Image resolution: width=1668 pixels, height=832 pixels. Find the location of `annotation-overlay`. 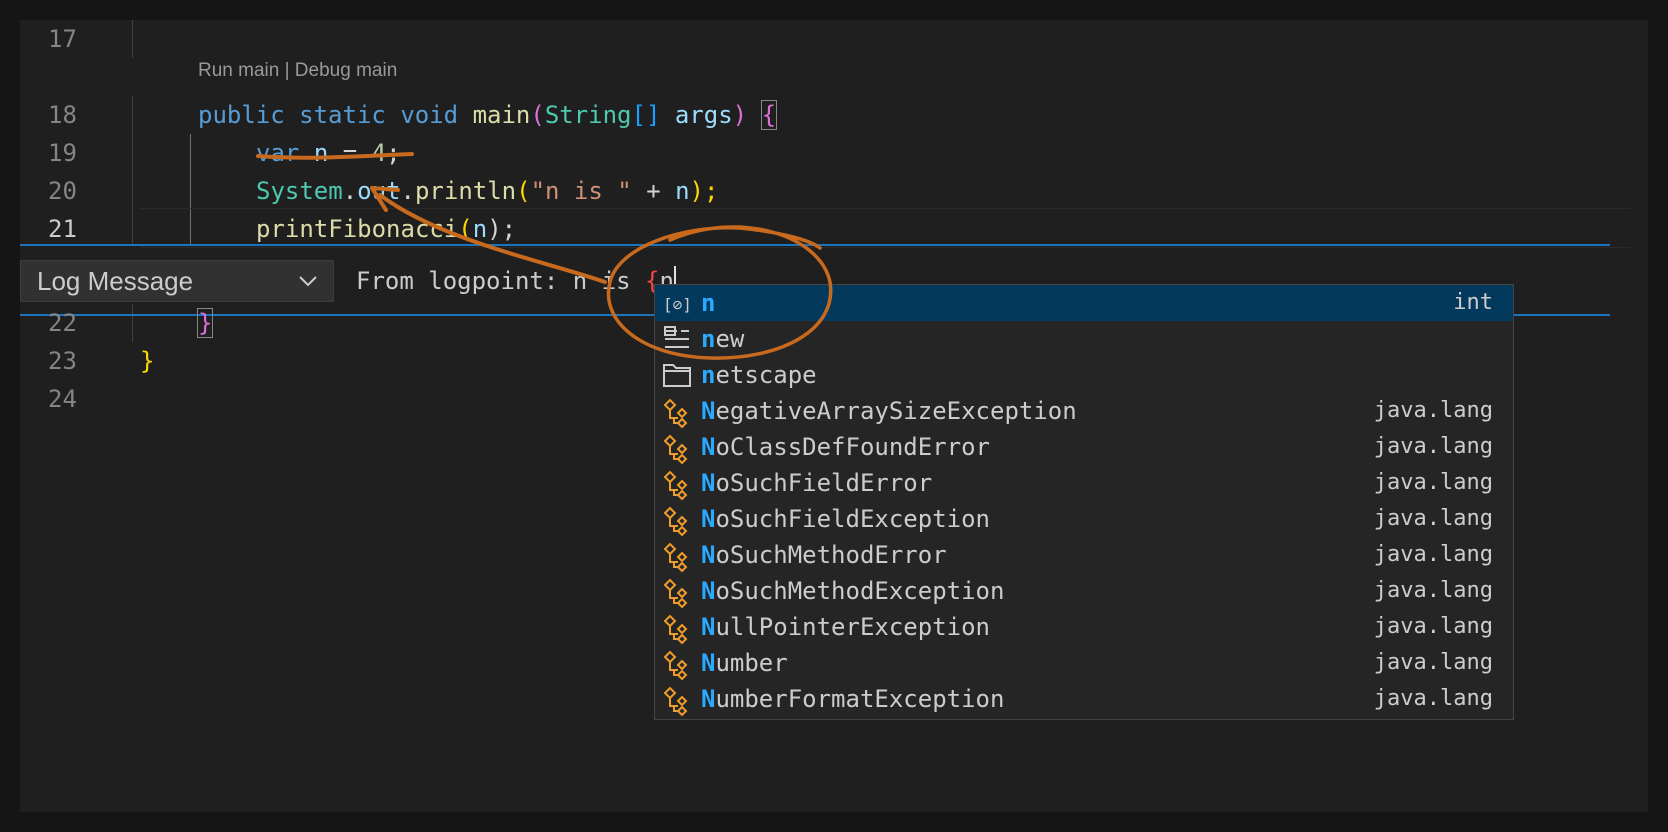

annotation-overlay is located at coordinates (544, 256).